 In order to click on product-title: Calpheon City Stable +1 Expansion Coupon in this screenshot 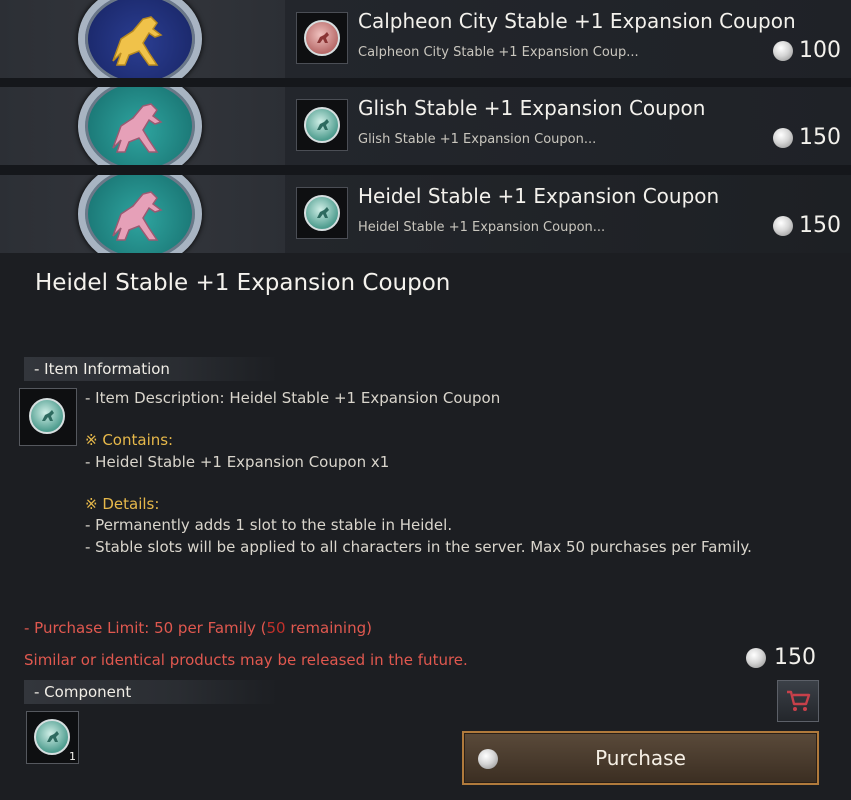, I will do `click(577, 21)`.